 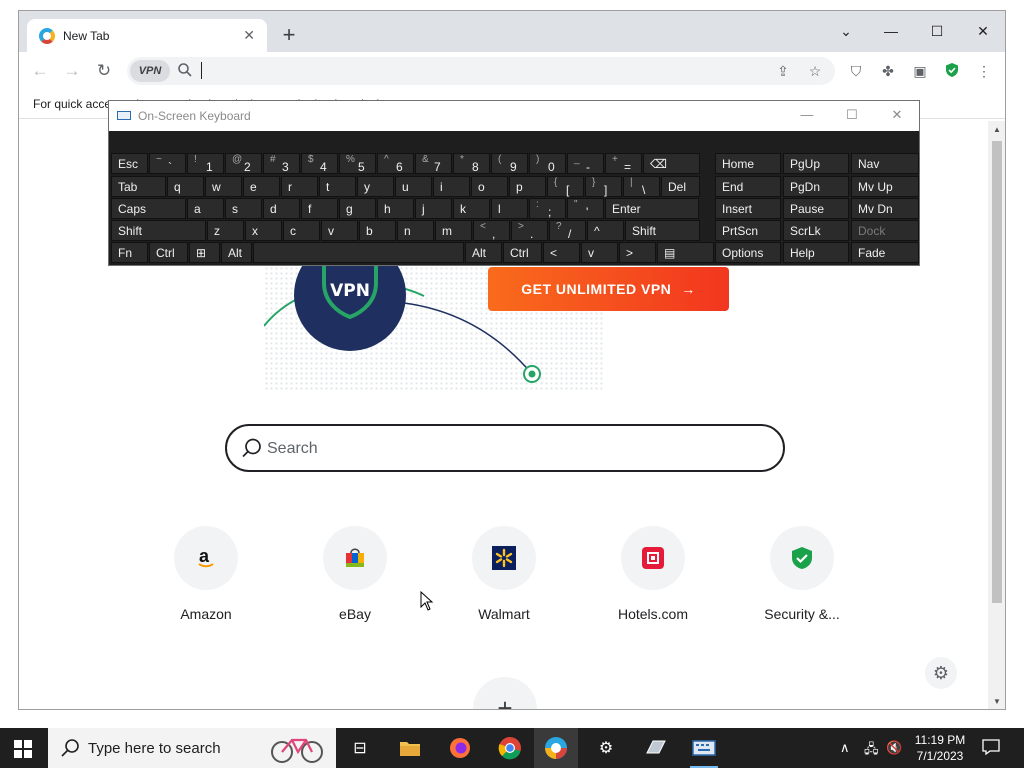 What do you see at coordinates (748, 163) in the screenshot?
I see `osk-nav-key: Home` at bounding box center [748, 163].